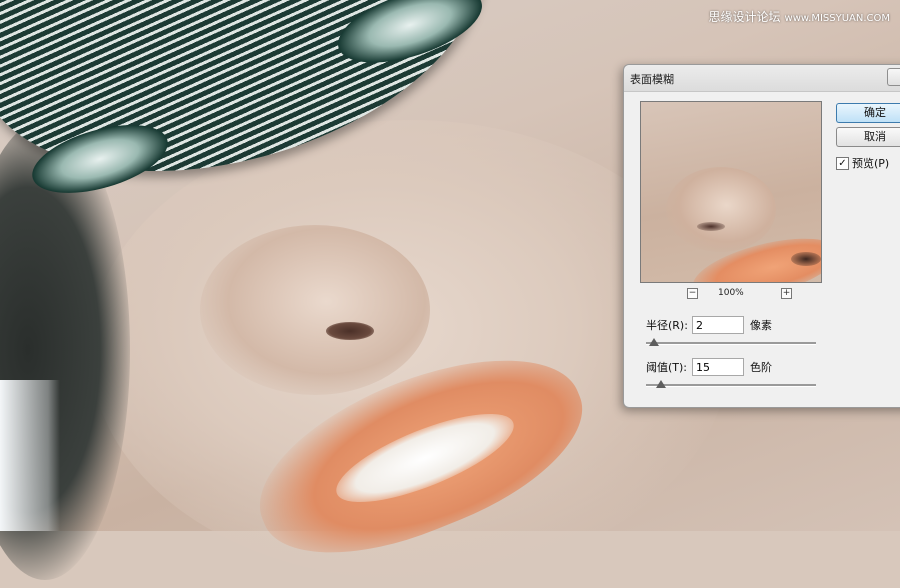 The image size is (900, 588). What do you see at coordinates (315, 310) in the screenshot?
I see `photo-nose` at bounding box center [315, 310].